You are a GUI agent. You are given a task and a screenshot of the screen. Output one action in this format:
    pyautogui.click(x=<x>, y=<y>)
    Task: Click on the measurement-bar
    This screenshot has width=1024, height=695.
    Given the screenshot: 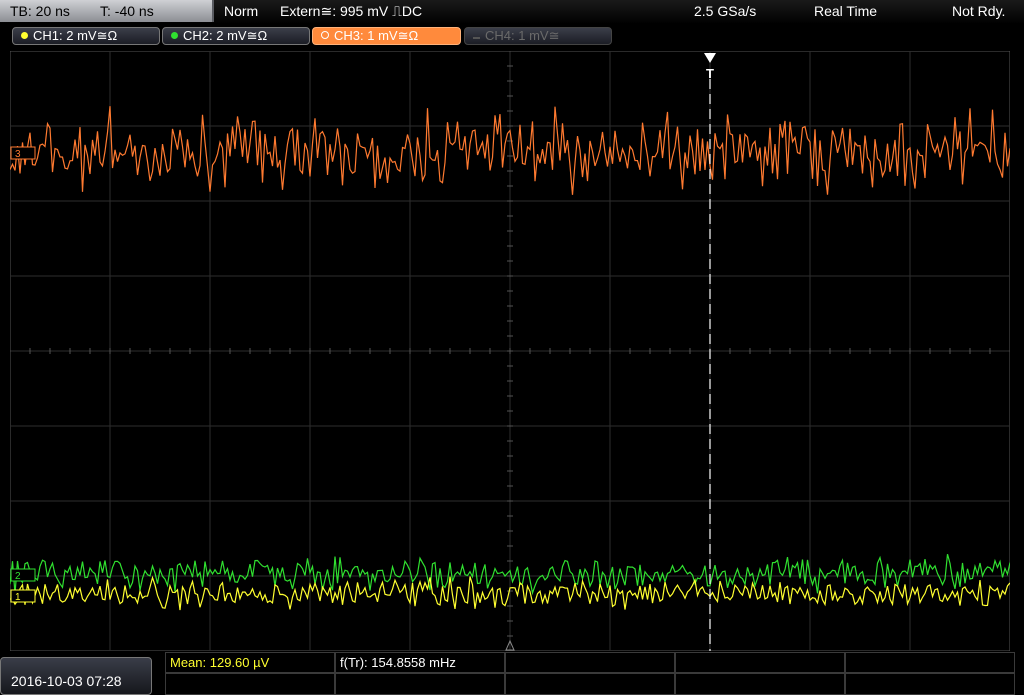 What is the action you would take?
    pyautogui.click(x=512, y=673)
    